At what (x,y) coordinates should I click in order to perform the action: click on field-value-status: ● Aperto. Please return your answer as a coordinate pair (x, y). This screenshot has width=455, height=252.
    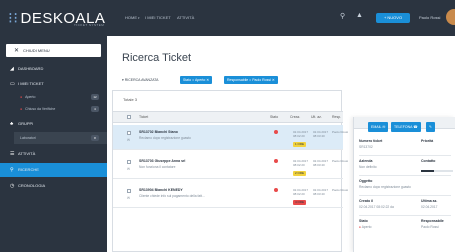
    Looking at the image, I should click on (365, 227).